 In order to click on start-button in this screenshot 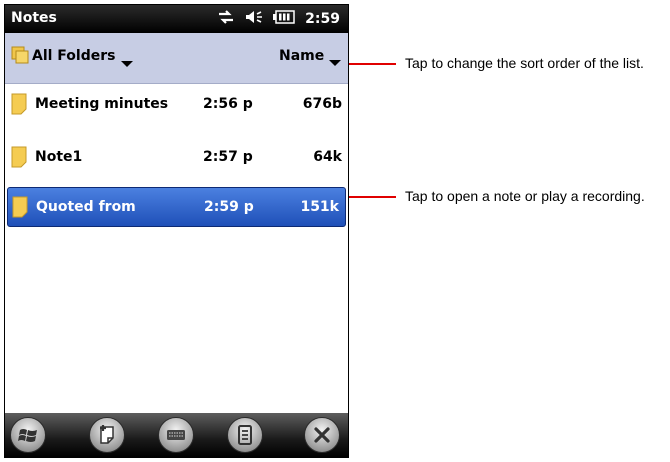, I will do `click(28, 435)`.